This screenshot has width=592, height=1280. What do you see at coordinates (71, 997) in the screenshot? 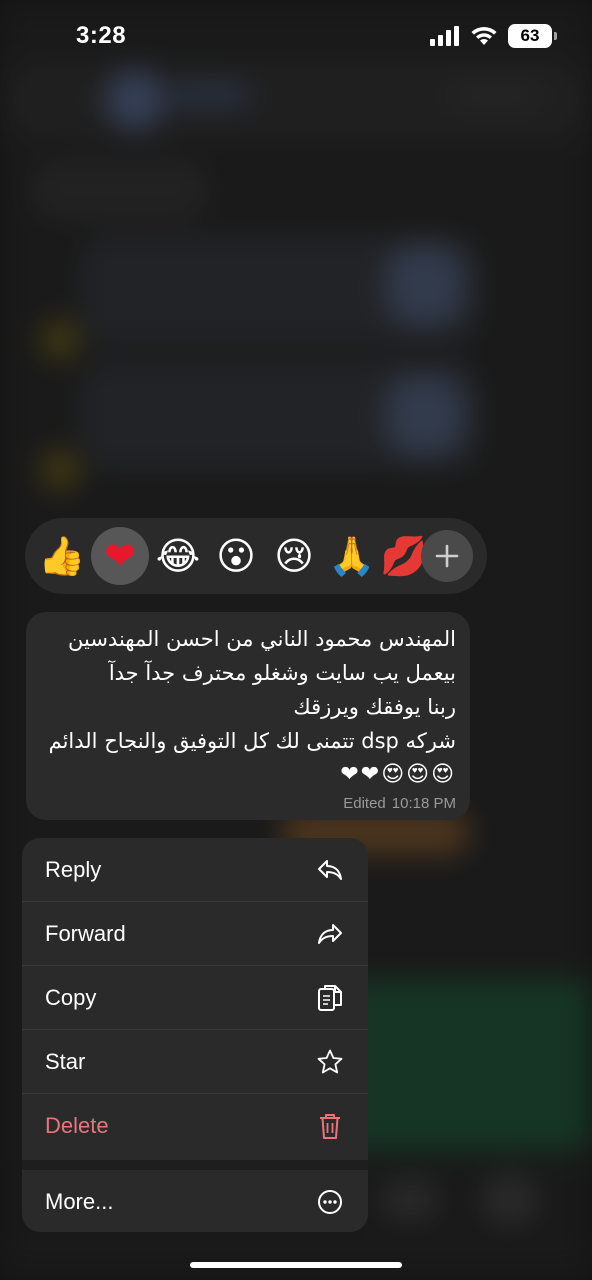
I see `menu-item-label: Copy` at bounding box center [71, 997].